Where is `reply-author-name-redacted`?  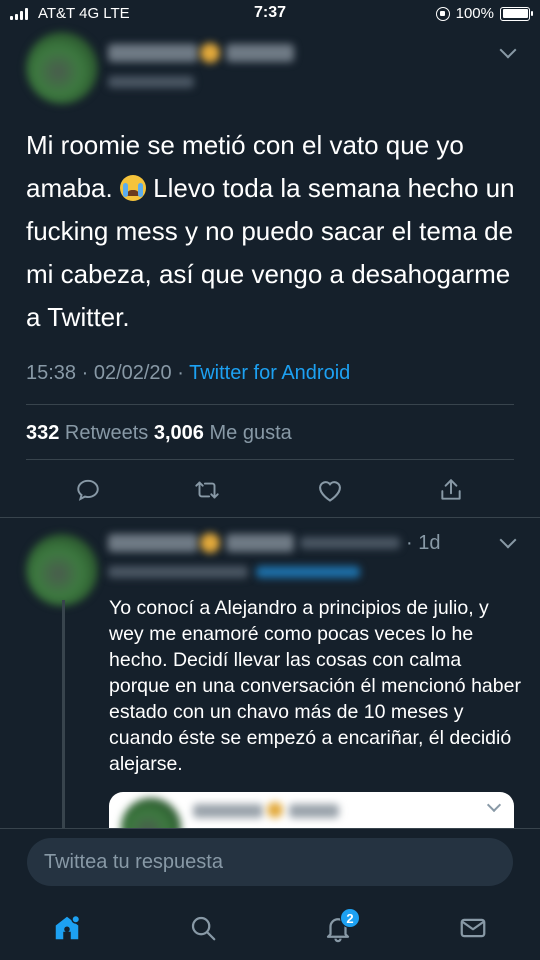 reply-author-name-redacted is located at coordinates (153, 543).